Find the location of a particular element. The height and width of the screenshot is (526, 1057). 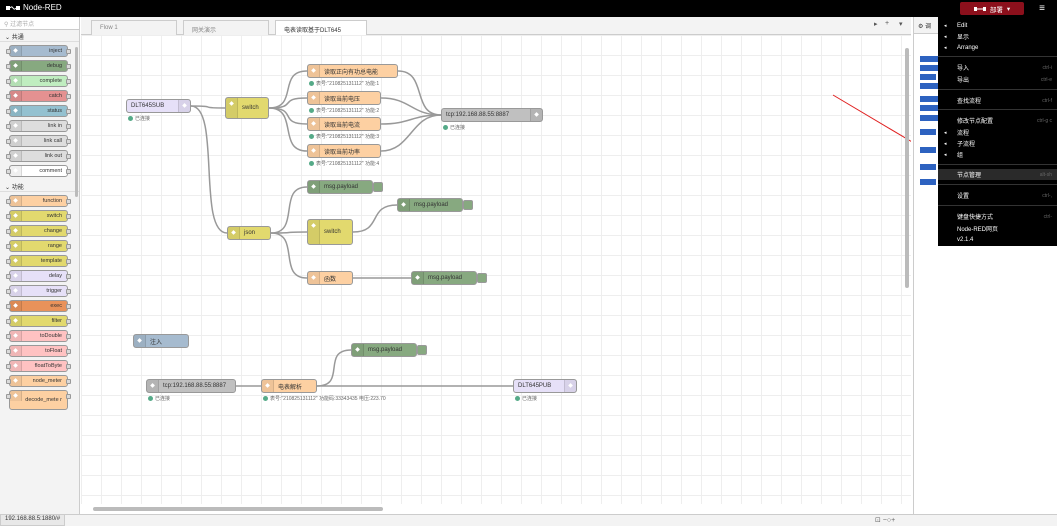

palette-filter-input: ⚲ 过滤节点 is located at coordinates (39, 23).